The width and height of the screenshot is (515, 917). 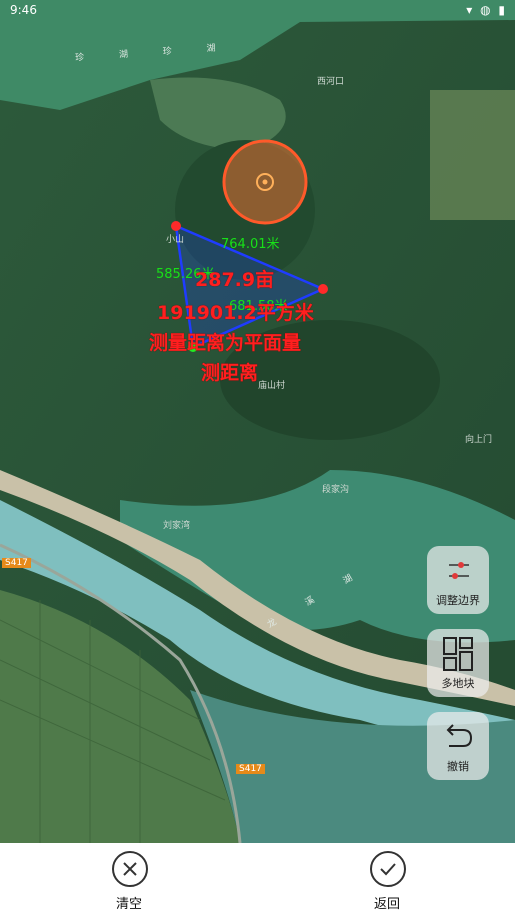 What do you see at coordinates (257, 880) in the screenshot?
I see `bottom-bar: 清空 返回` at bounding box center [257, 880].